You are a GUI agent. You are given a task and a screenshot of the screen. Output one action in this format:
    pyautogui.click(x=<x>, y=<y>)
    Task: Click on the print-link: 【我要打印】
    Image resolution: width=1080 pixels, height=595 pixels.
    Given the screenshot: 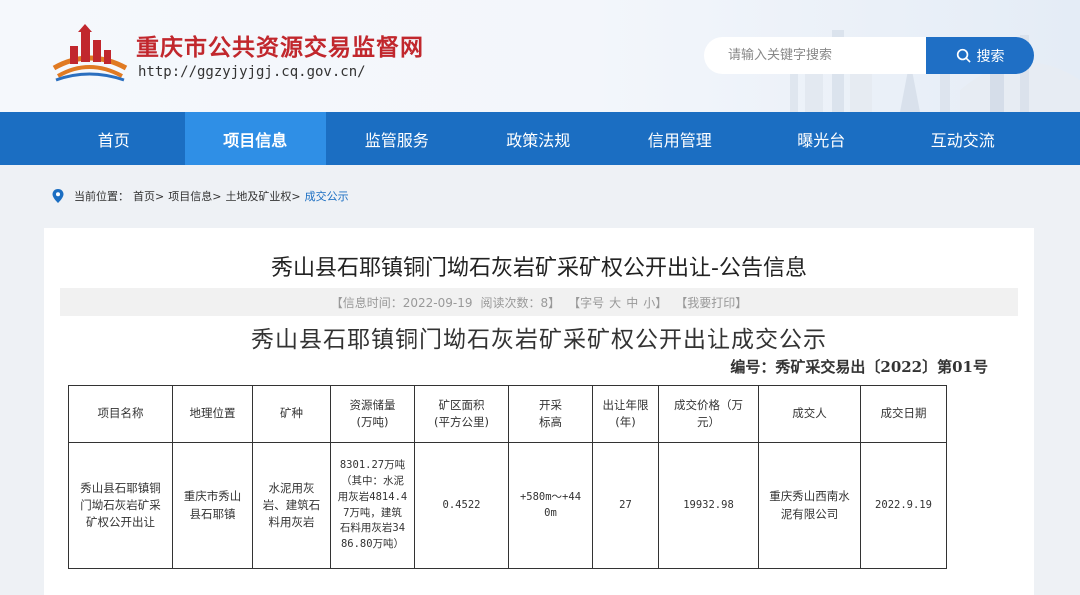 What is the action you would take?
    pyautogui.click(x=711, y=302)
    